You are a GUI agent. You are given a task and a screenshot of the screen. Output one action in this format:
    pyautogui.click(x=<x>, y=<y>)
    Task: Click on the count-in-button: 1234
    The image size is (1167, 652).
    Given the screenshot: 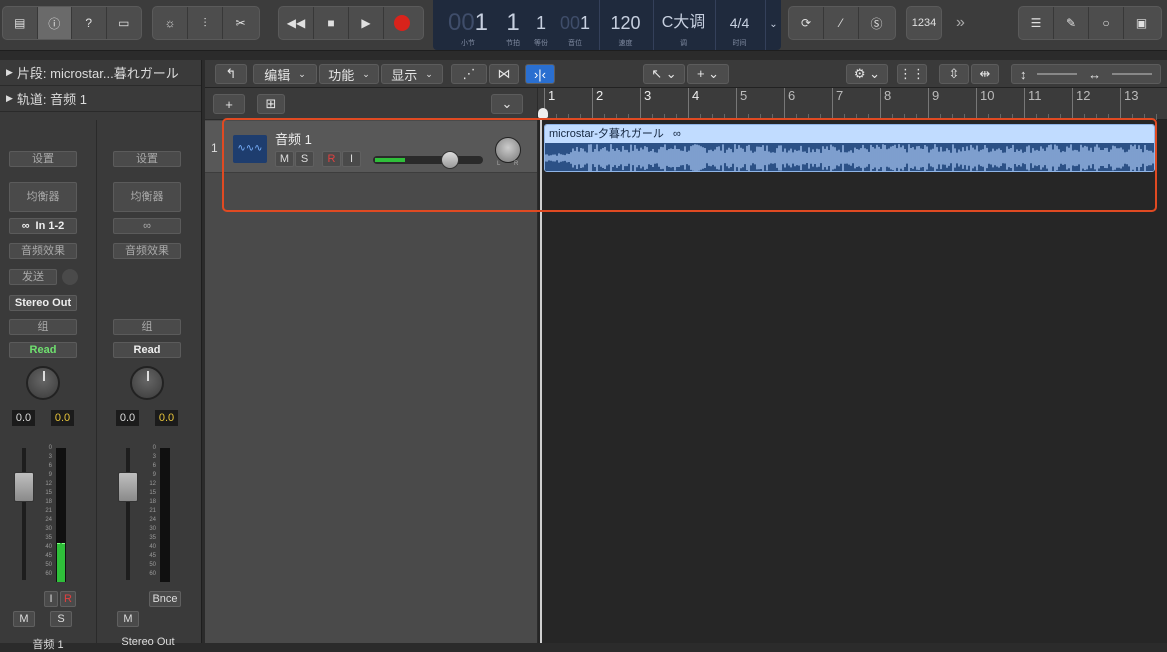 What is the action you would take?
    pyautogui.click(x=924, y=23)
    